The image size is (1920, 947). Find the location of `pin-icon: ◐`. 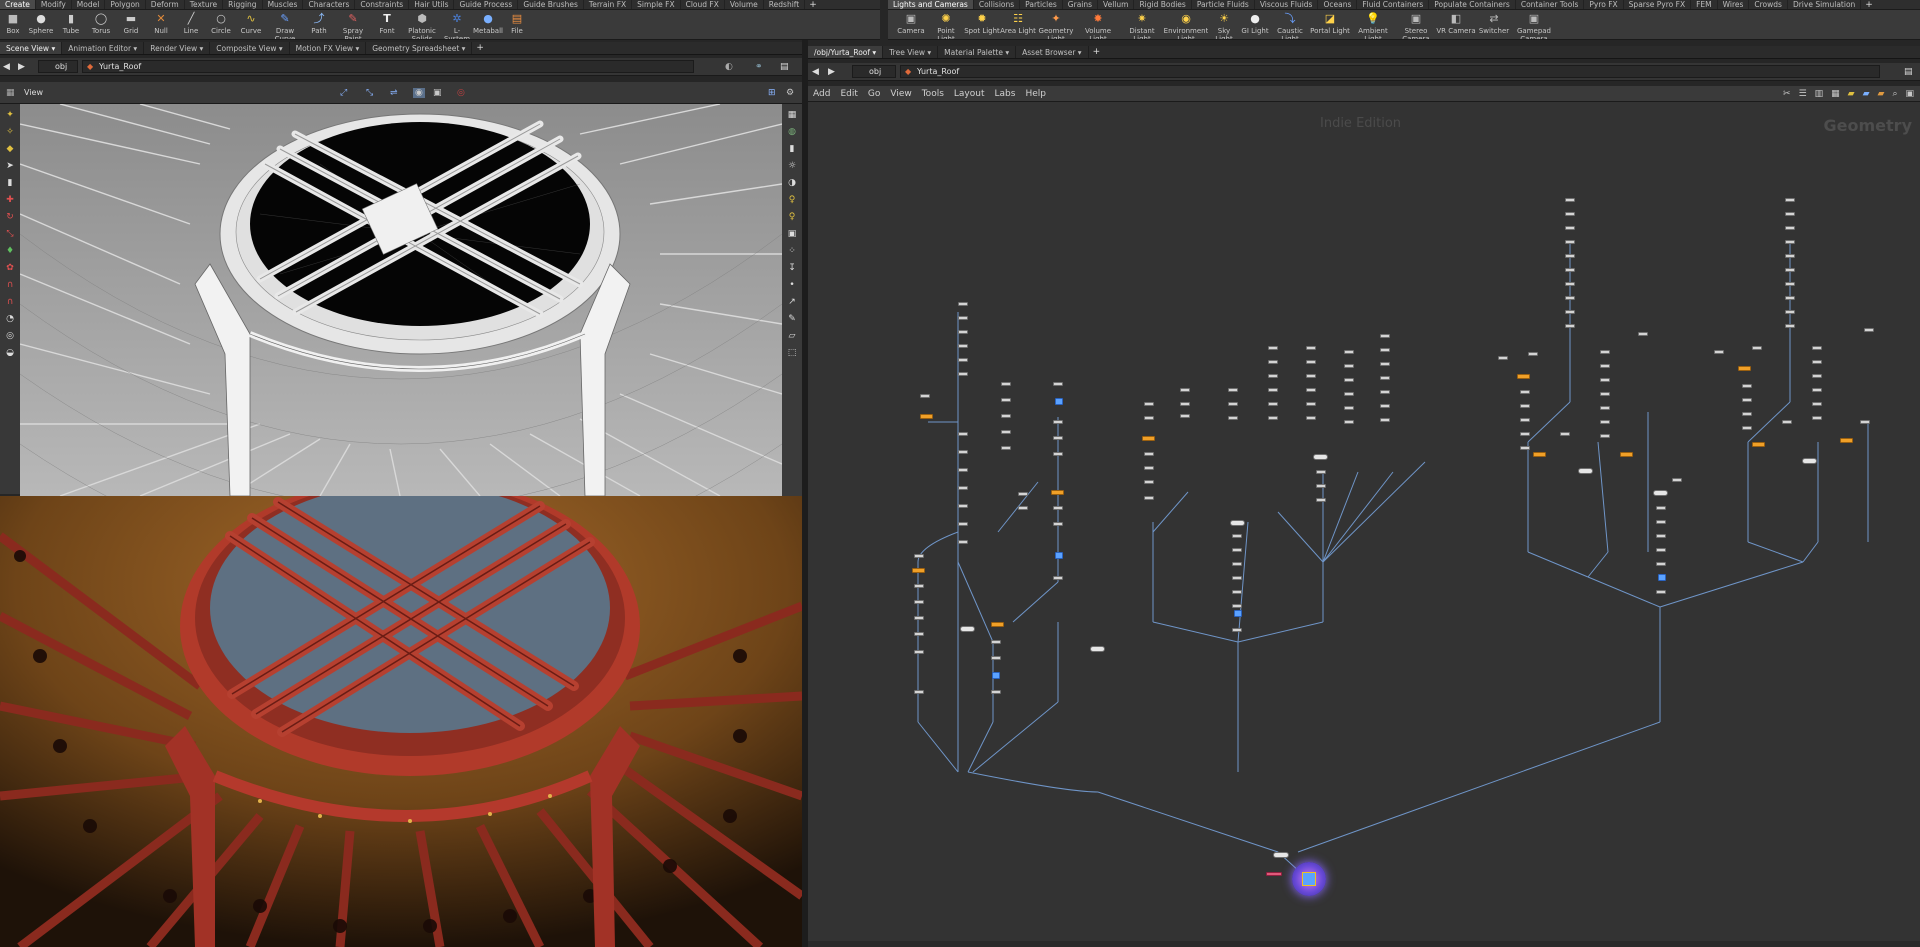

pin-icon: ◐ is located at coordinates (729, 67).